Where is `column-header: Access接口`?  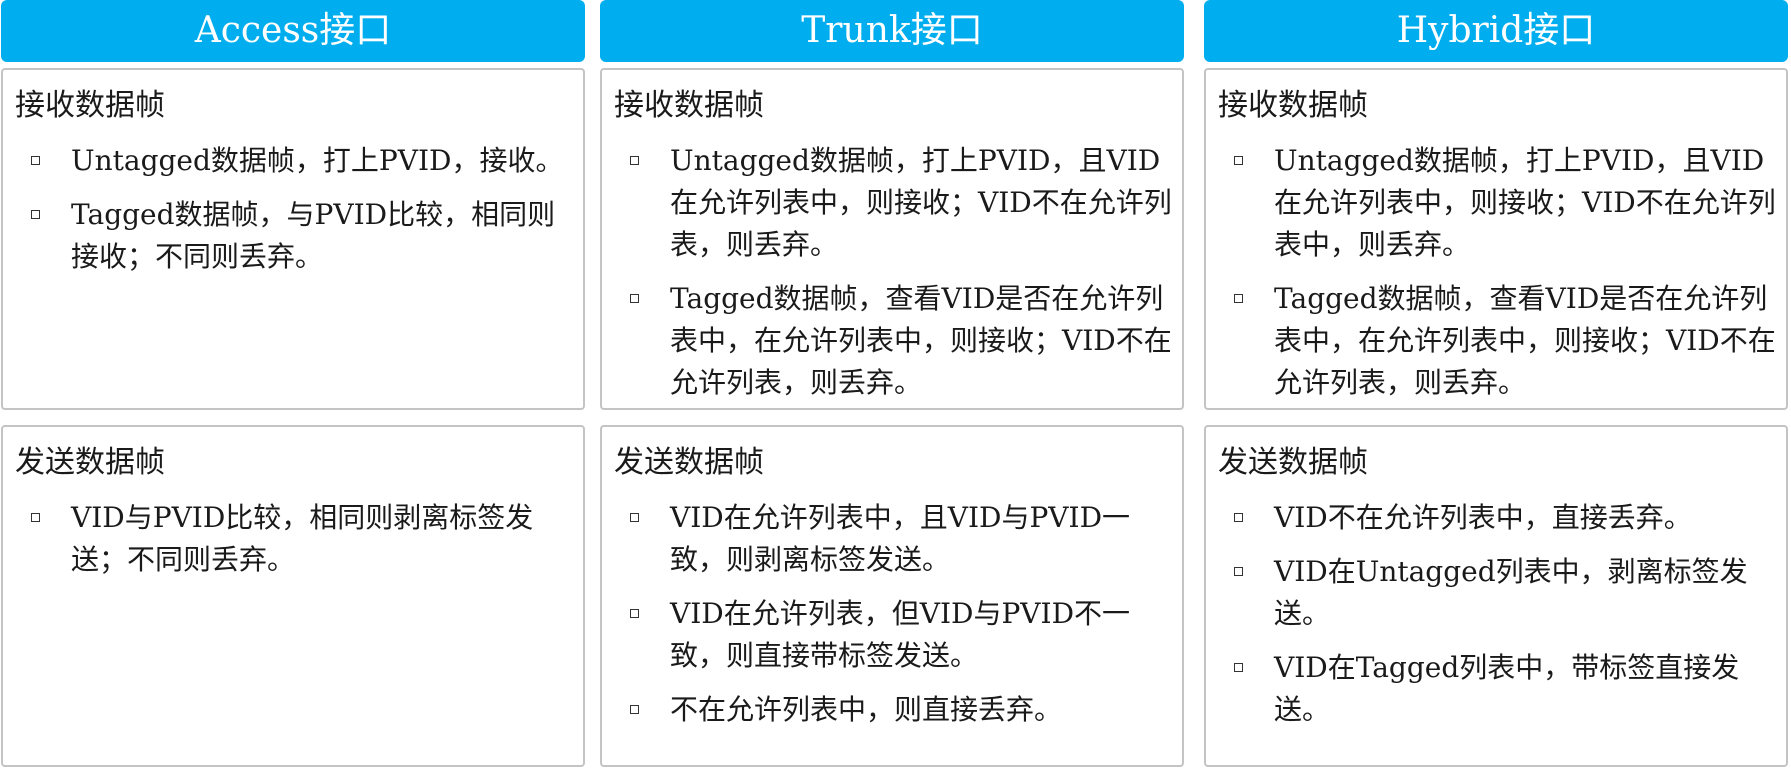 column-header: Access接口 is located at coordinates (293, 31).